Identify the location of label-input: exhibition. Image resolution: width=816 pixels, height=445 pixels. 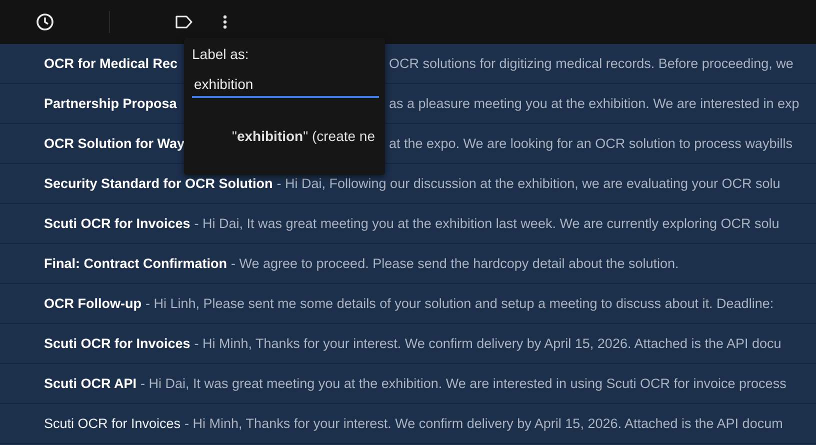
(285, 85).